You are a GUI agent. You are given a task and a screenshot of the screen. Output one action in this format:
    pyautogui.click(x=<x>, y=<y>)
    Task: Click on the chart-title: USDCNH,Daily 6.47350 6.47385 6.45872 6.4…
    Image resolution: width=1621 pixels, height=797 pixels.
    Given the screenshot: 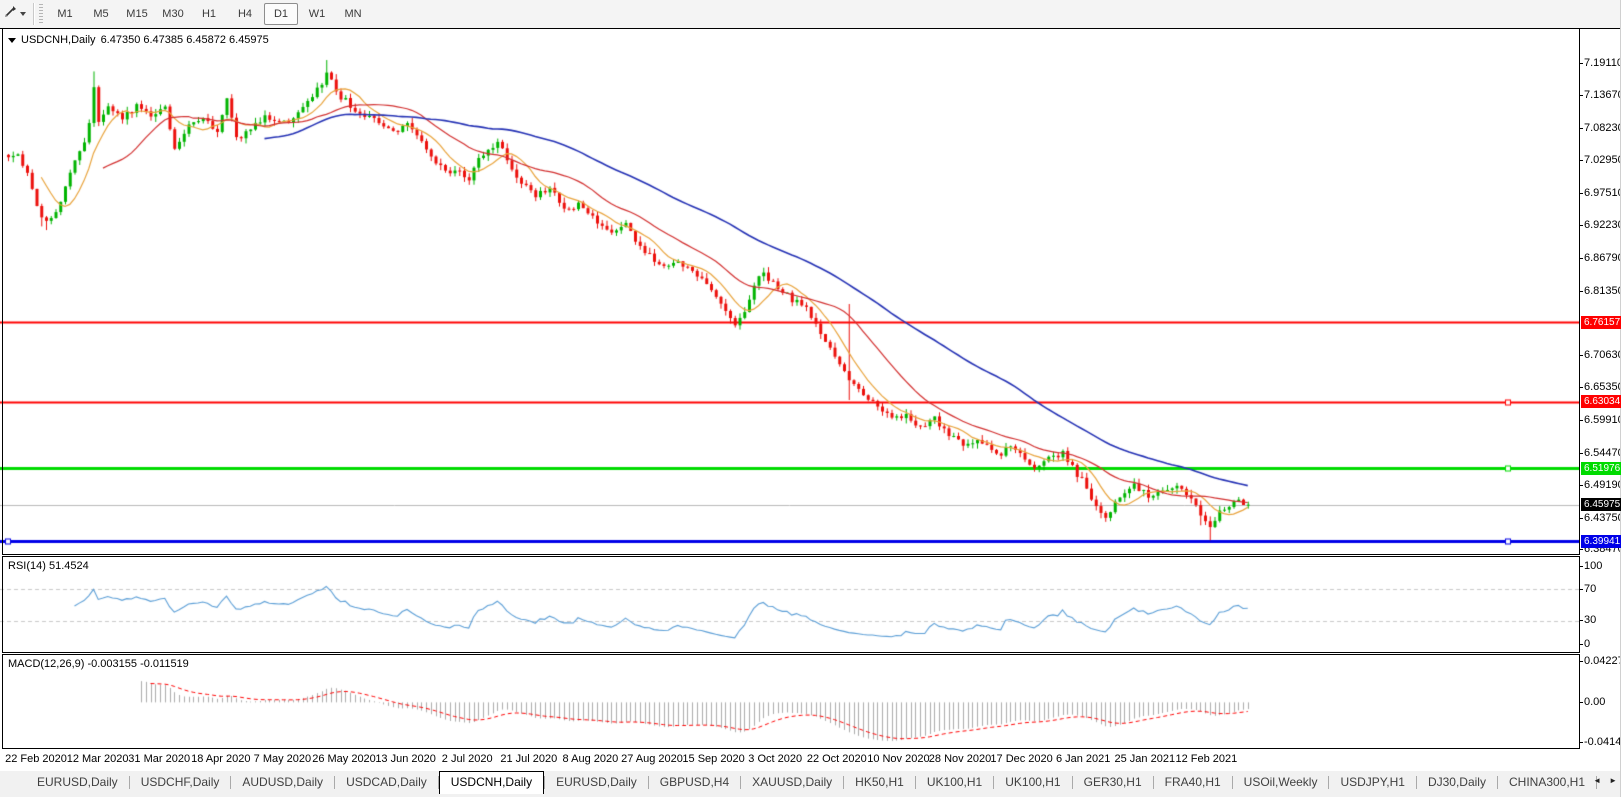 What is the action you would take?
    pyautogui.click(x=138, y=40)
    